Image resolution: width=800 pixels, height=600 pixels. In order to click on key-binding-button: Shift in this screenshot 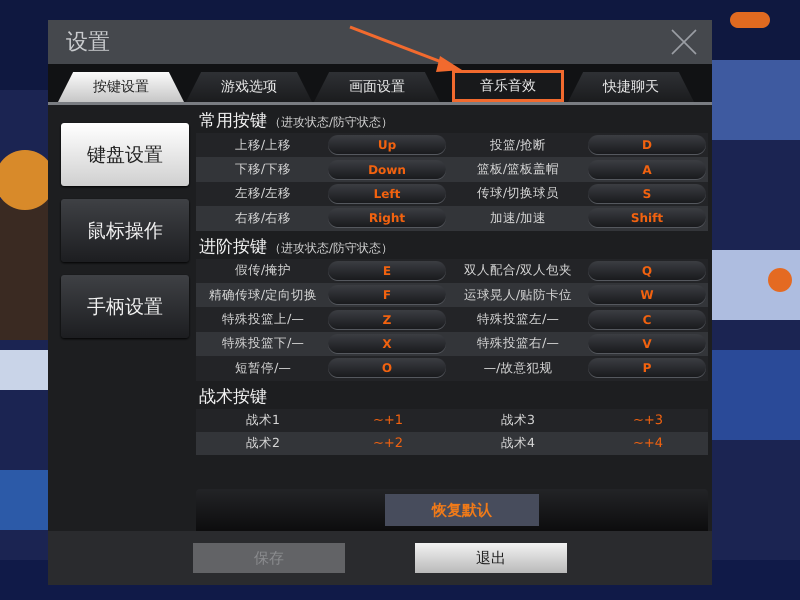, I will do `click(647, 218)`.